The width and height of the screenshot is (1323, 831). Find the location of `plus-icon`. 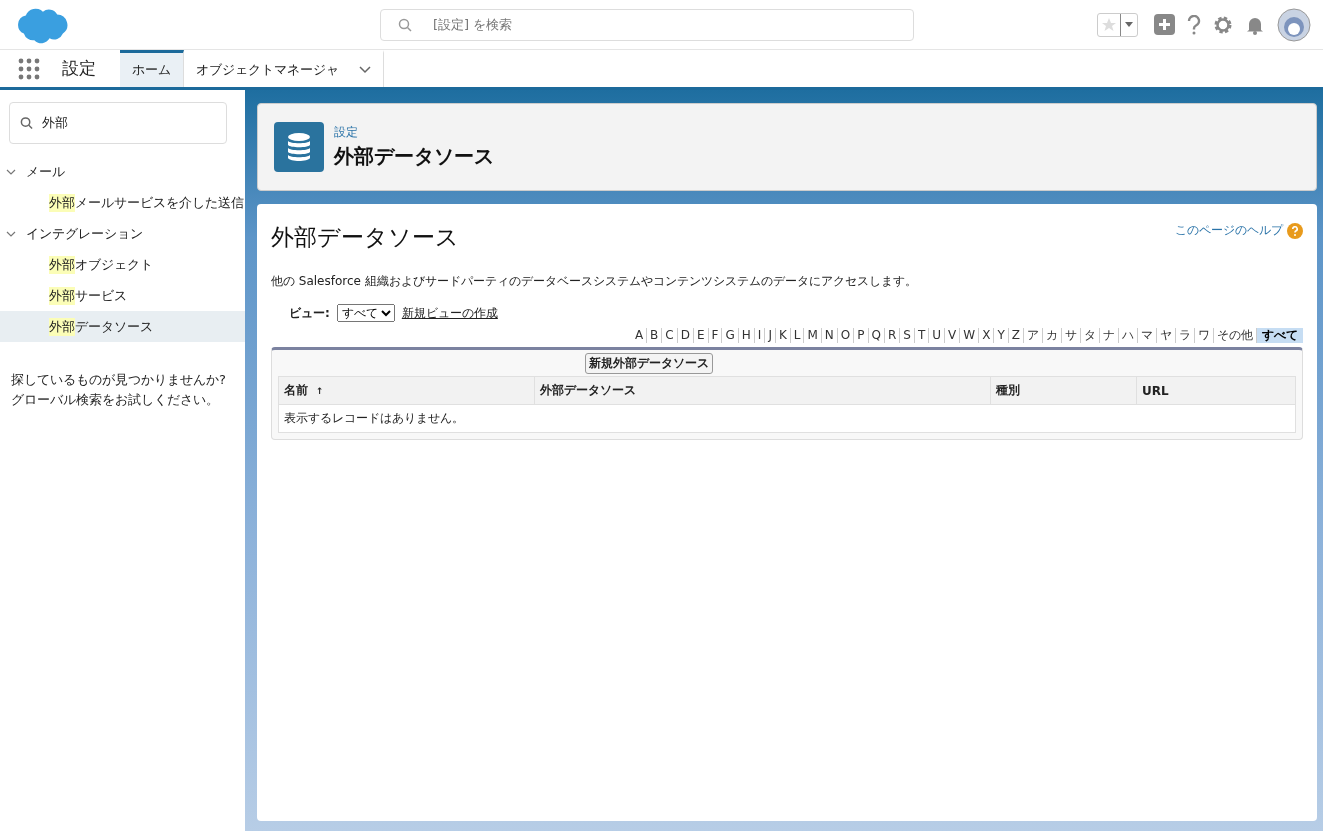

plus-icon is located at coordinates (1164, 24).